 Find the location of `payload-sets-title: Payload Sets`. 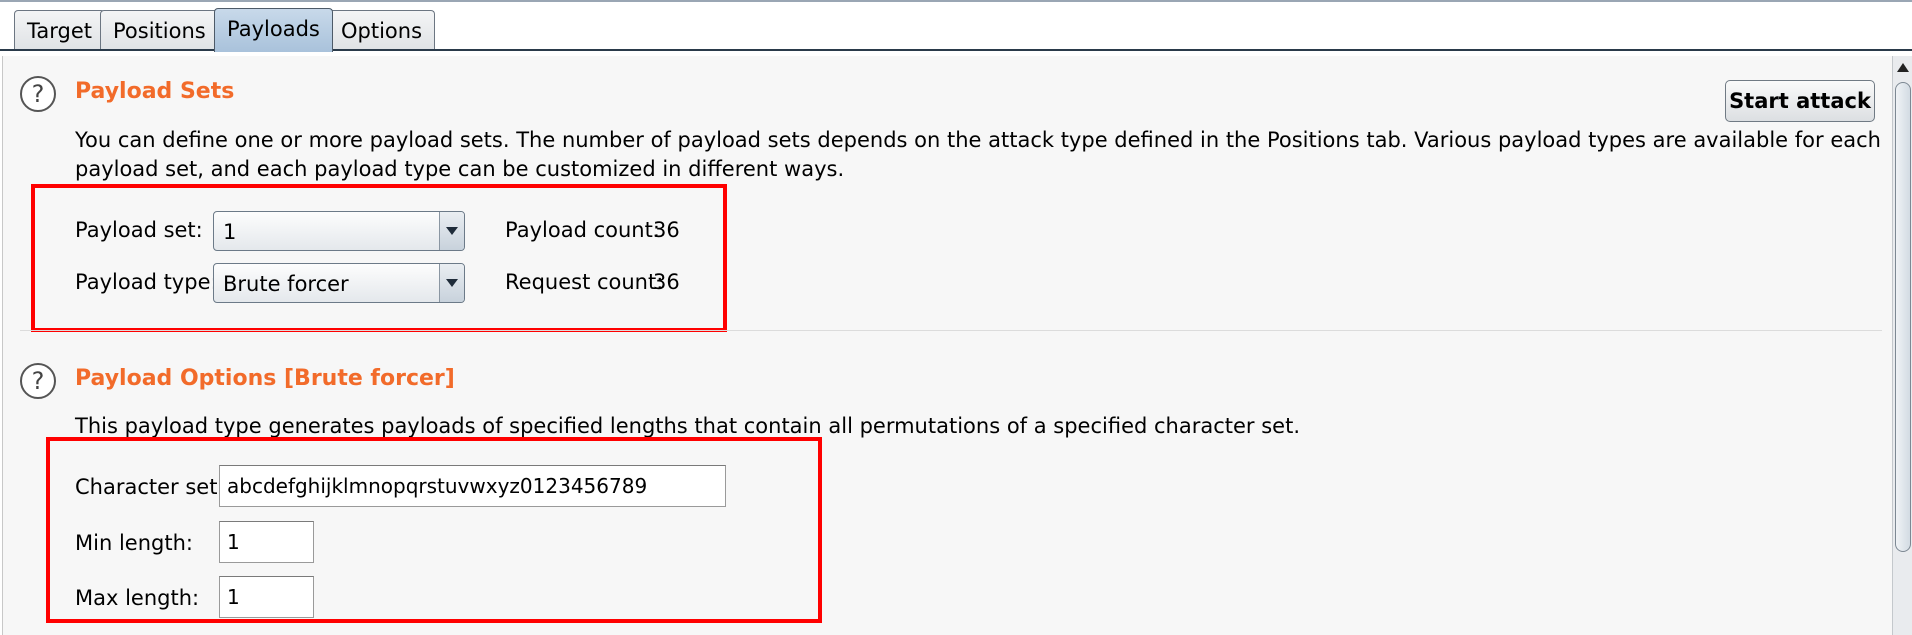

payload-sets-title: Payload Sets is located at coordinates (155, 91).